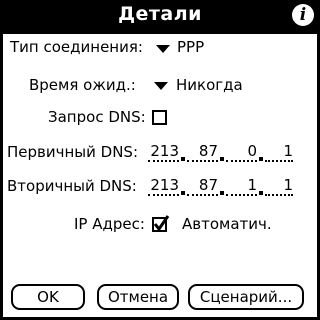 The image size is (320, 320). I want to click on ip-address-checkbox, so click(161, 224).